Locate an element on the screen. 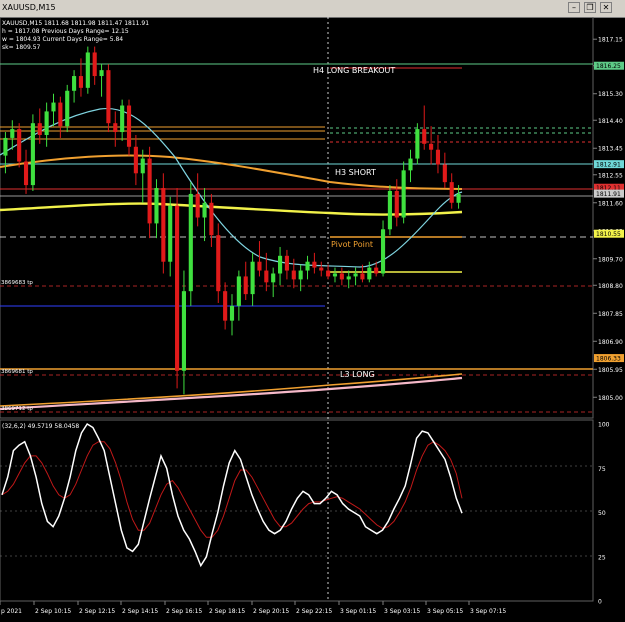  stoch-label: (32,6,2) 49.5719 58.0458 is located at coordinates (40, 426).